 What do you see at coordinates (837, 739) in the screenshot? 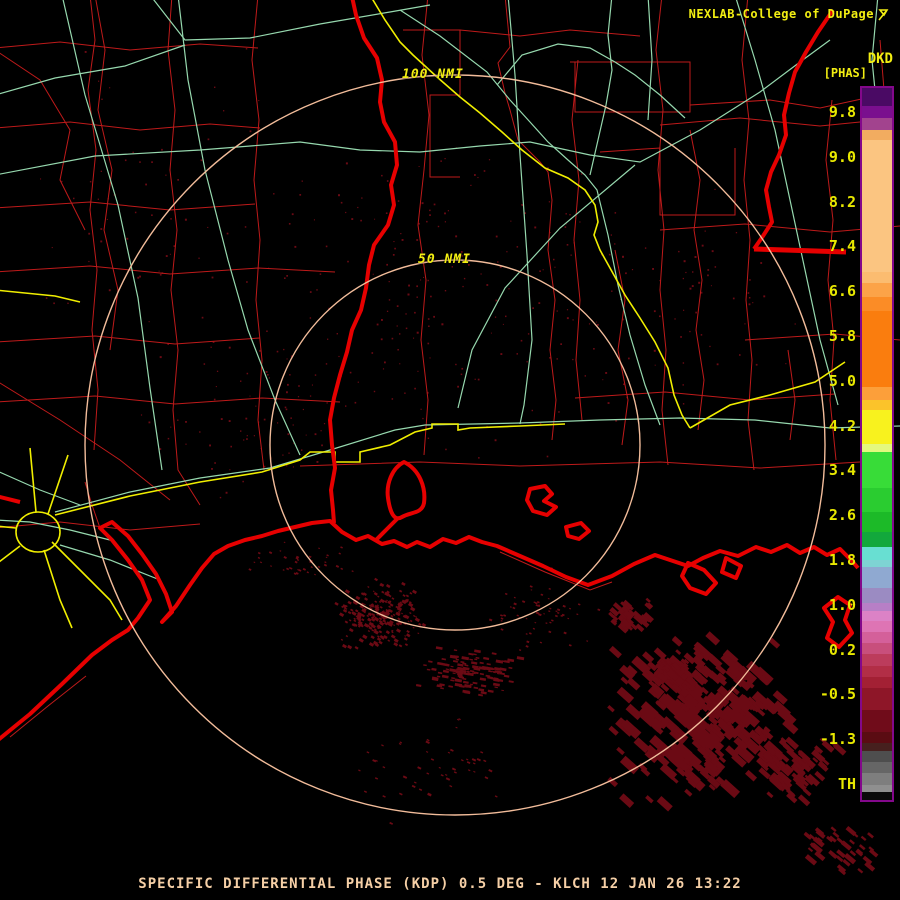
I see `colorbar-tick-label: -1.3` at bounding box center [837, 739].